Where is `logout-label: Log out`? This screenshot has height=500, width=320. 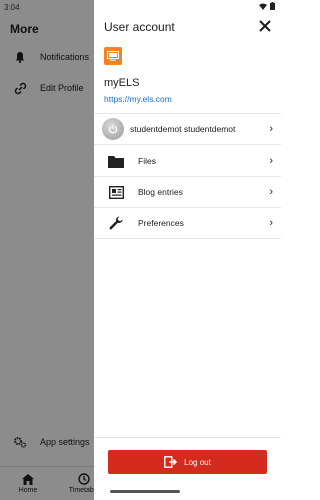 logout-label: Log out is located at coordinates (197, 462).